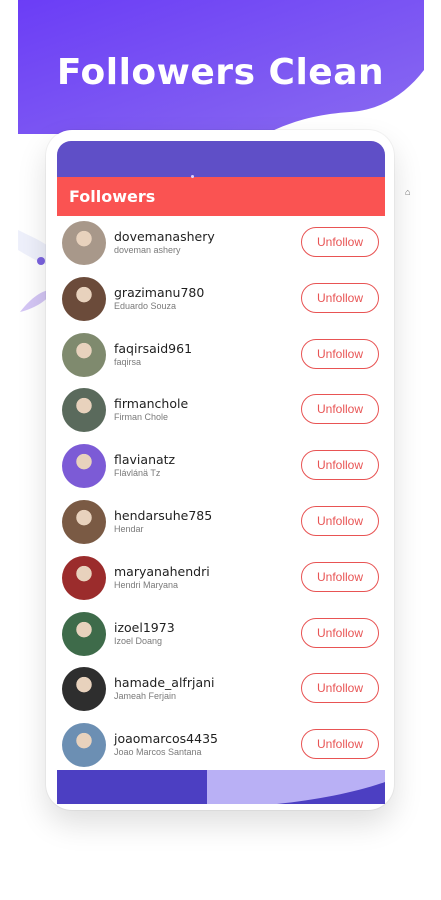  I want to click on follower-row: hamade_alfrjani Jameah Ferjain Unfollow, so click(221, 690).